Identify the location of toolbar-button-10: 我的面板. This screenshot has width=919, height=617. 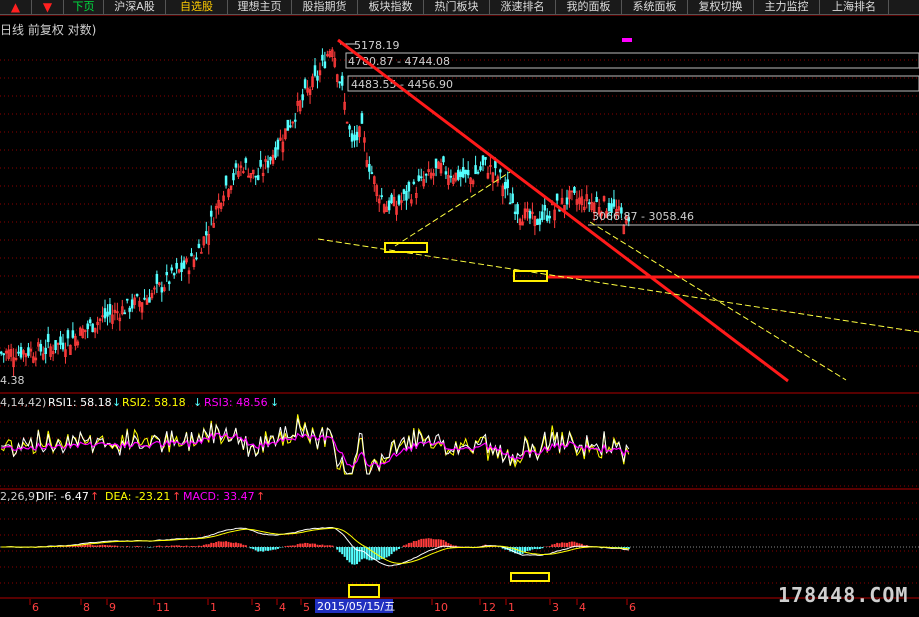
(589, 7).